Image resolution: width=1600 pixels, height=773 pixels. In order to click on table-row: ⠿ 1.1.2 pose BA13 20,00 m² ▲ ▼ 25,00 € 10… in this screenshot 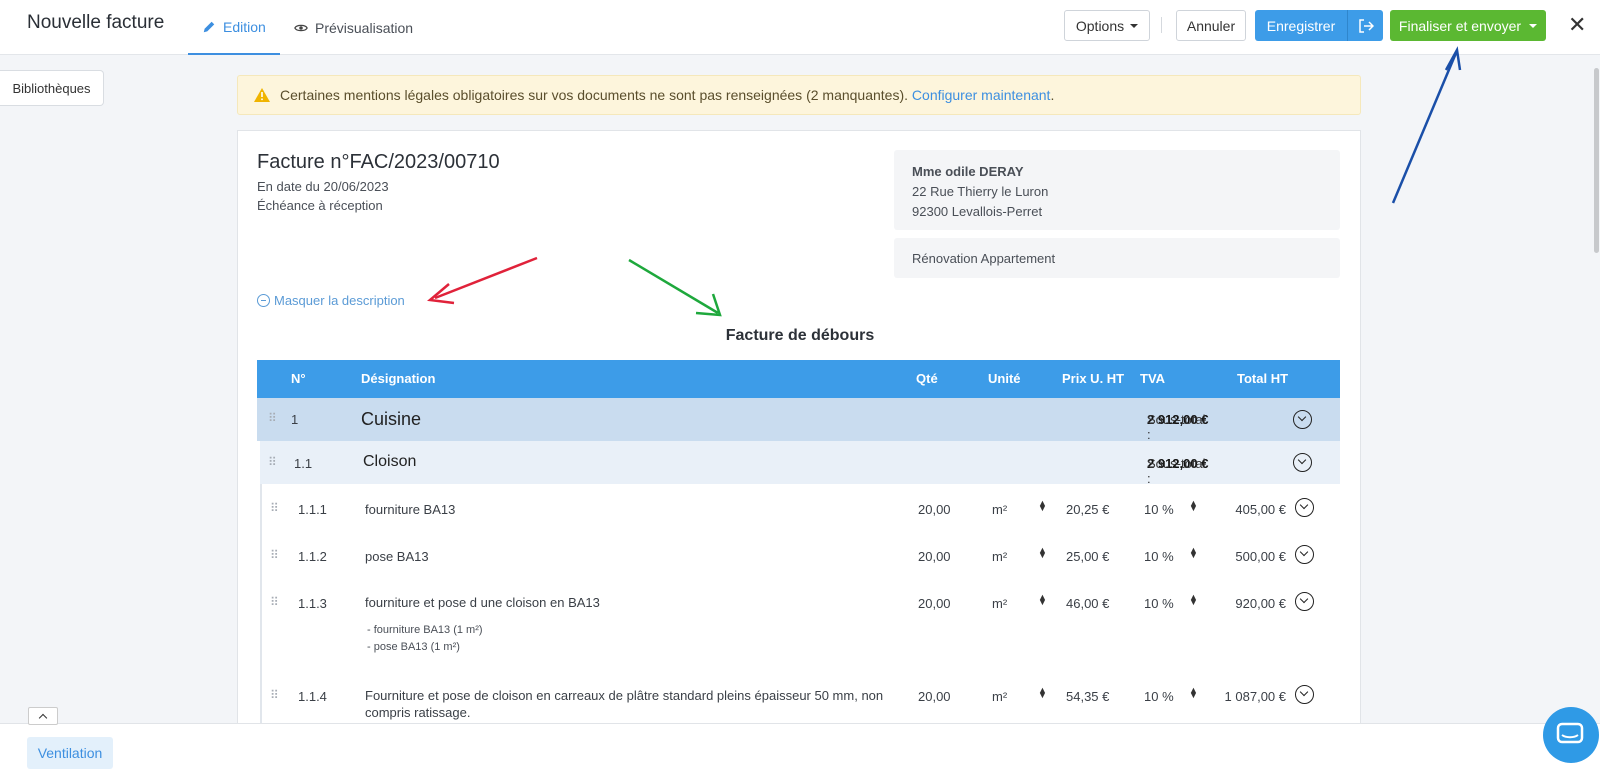, I will do `click(800, 554)`.